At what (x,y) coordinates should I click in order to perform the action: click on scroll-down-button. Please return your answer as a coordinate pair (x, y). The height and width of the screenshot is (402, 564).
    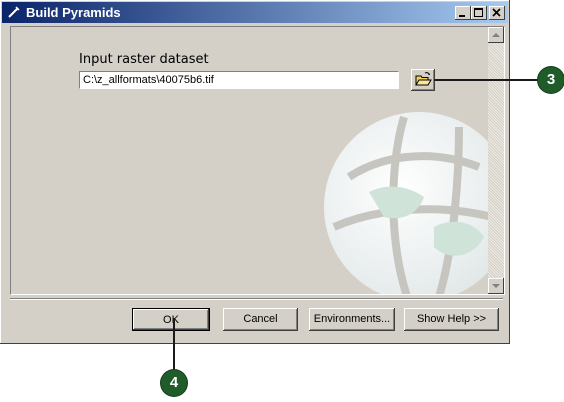
    Looking at the image, I should click on (496, 286).